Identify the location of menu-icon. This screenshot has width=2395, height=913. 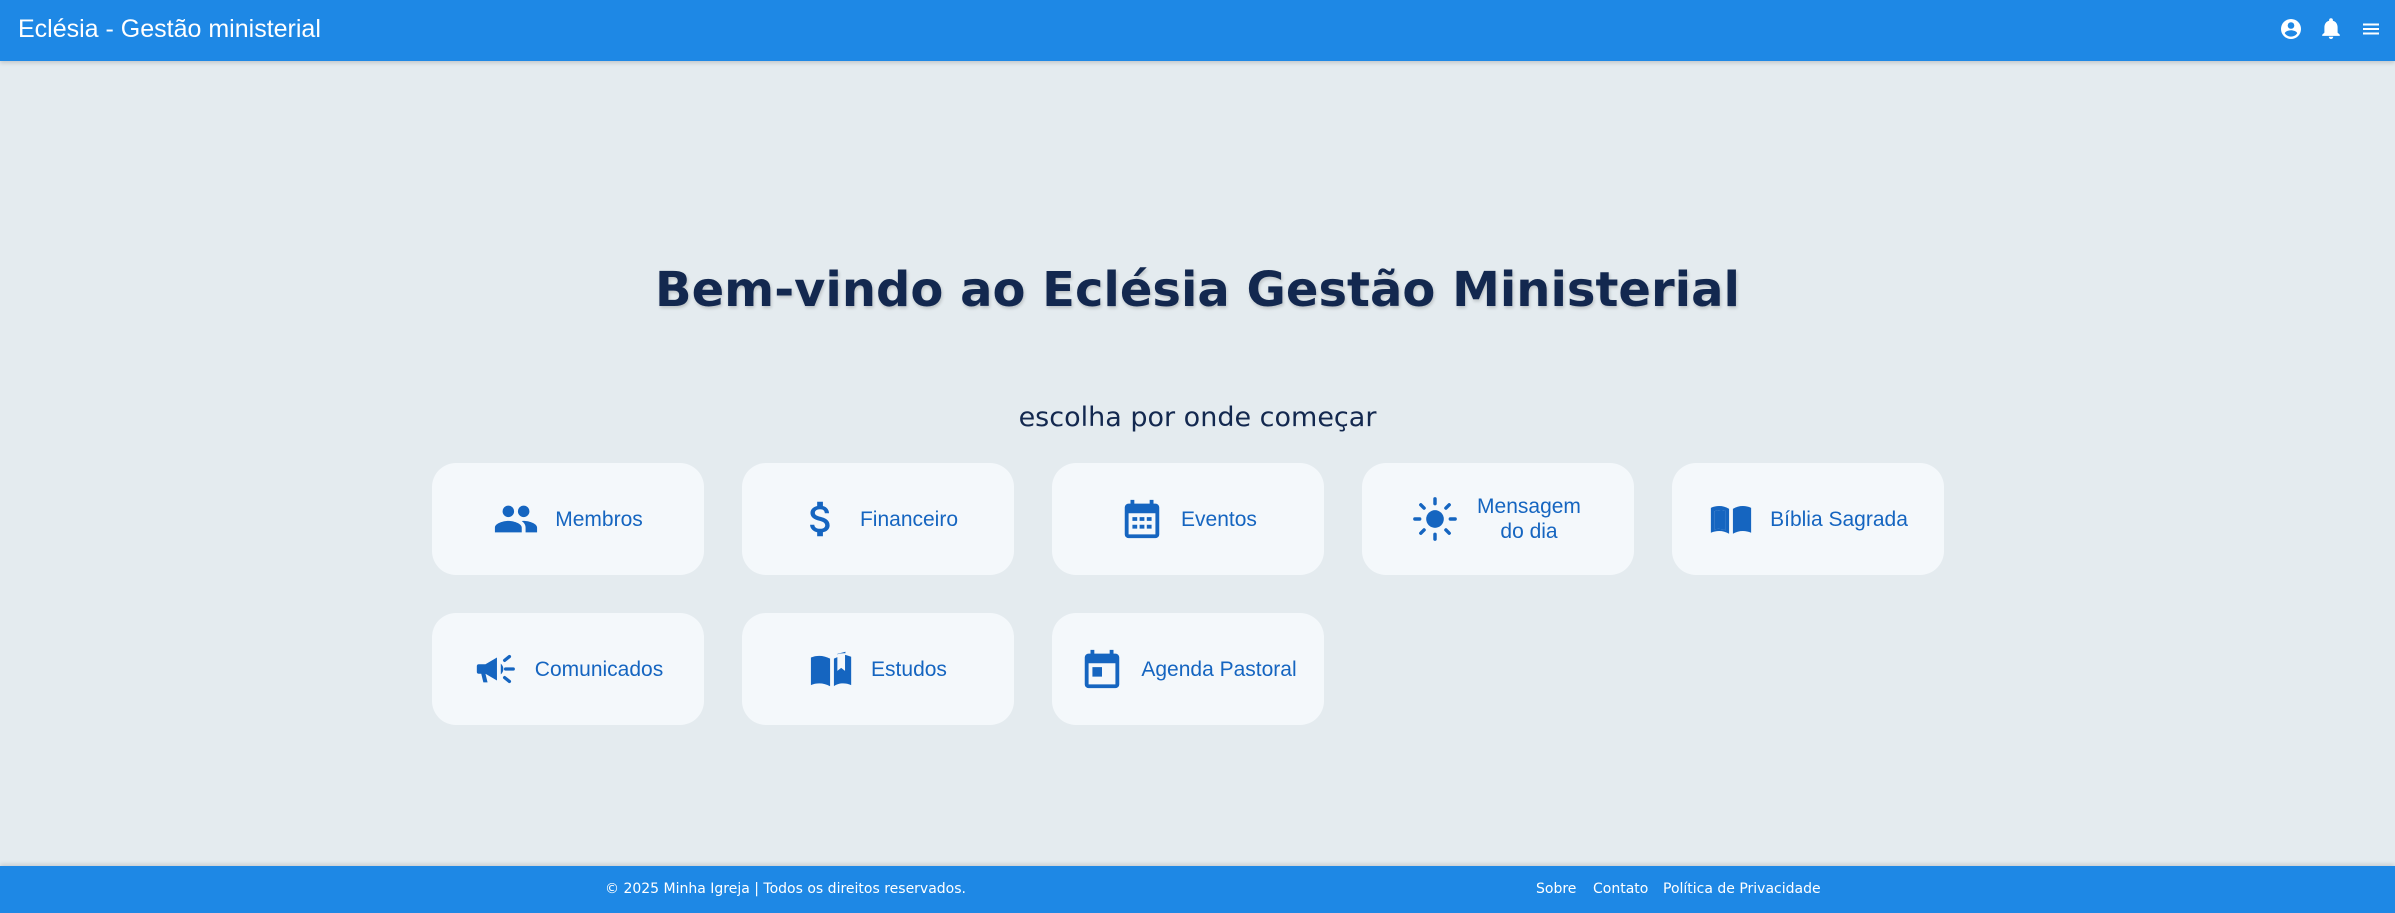
(2371, 29).